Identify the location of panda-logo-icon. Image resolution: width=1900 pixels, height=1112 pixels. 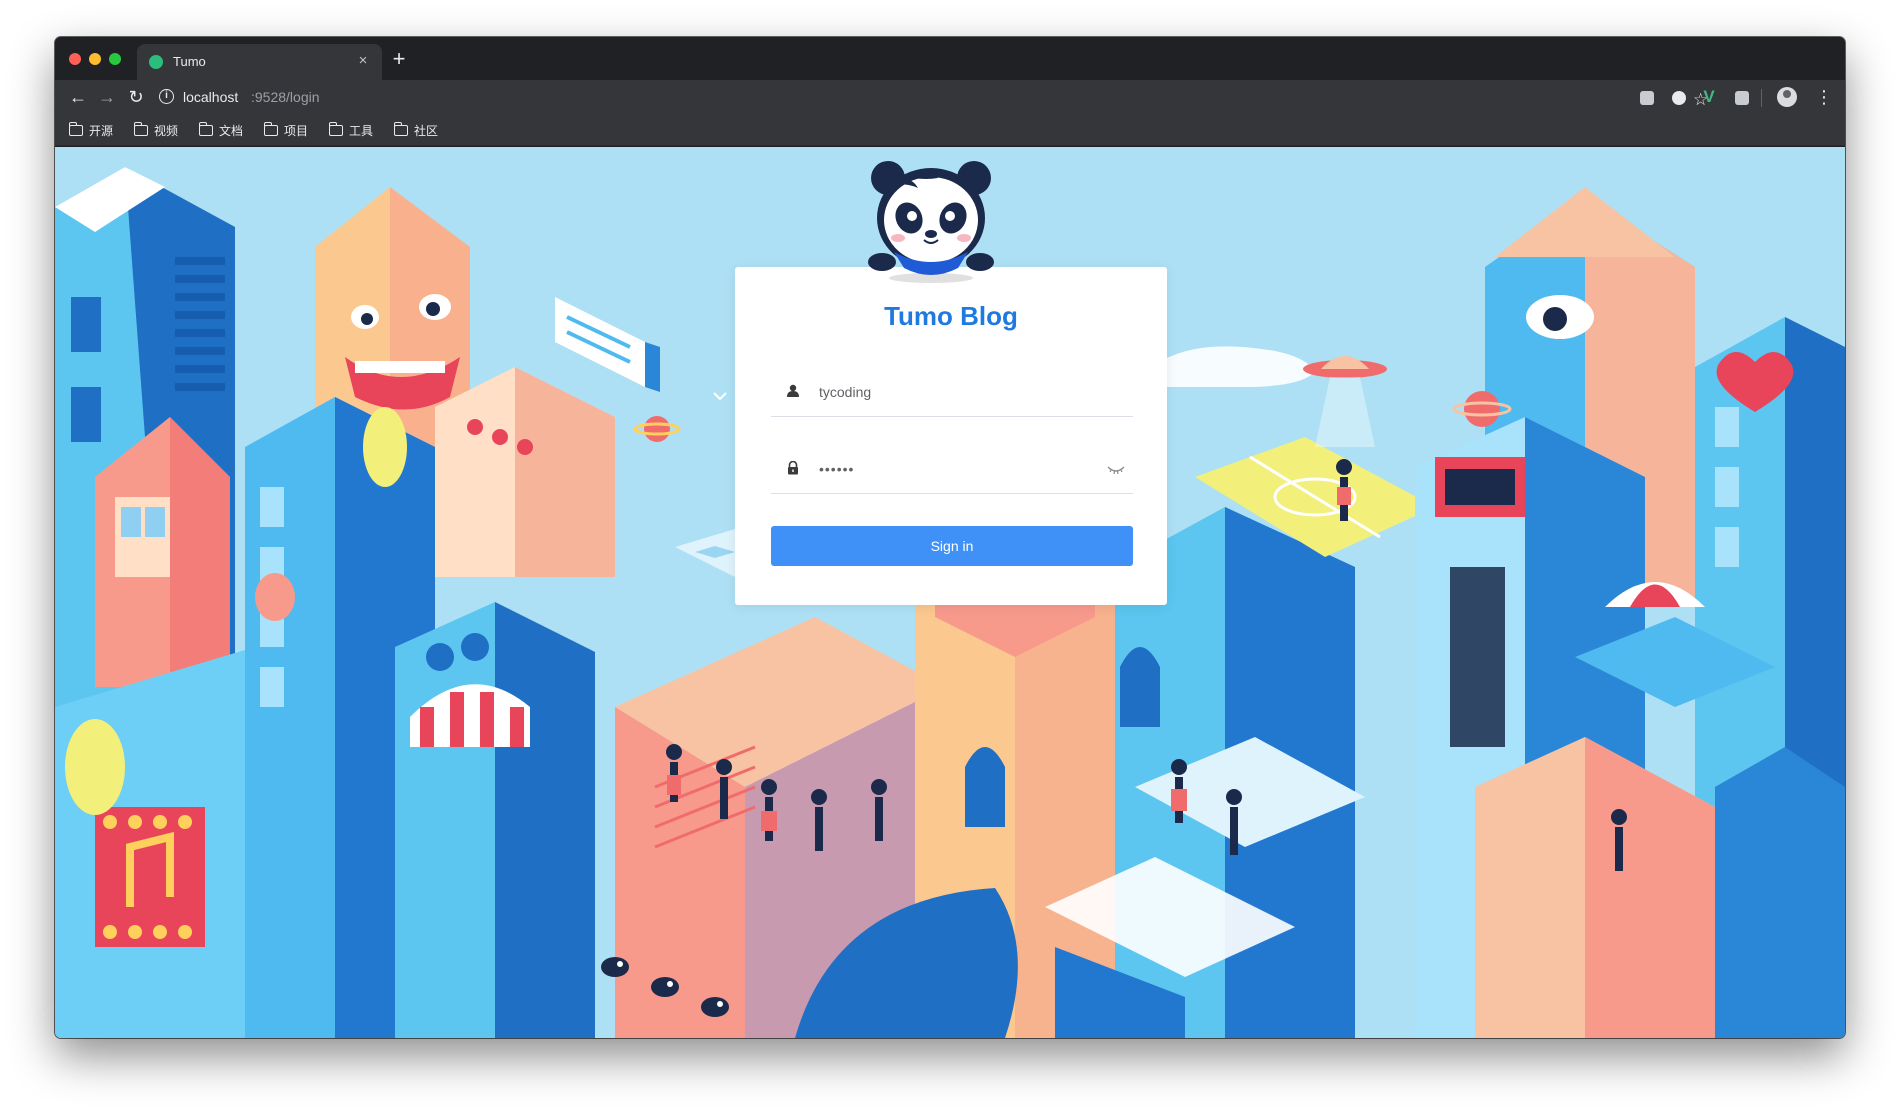
(931, 222).